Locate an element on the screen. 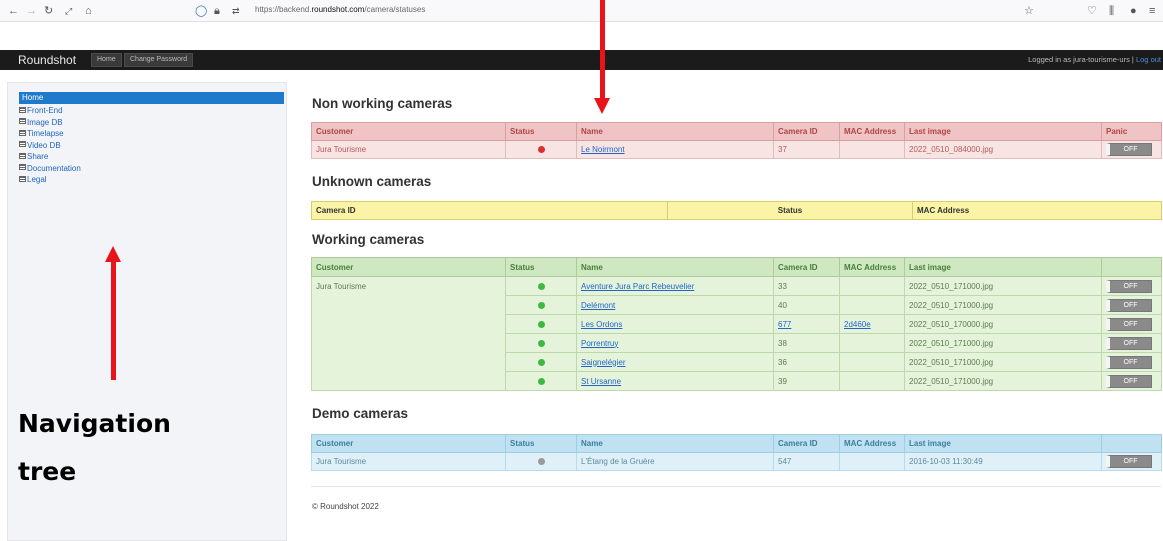 This screenshot has height=541, width=1163. mac-cell: 2d460e is located at coordinates (872, 324).